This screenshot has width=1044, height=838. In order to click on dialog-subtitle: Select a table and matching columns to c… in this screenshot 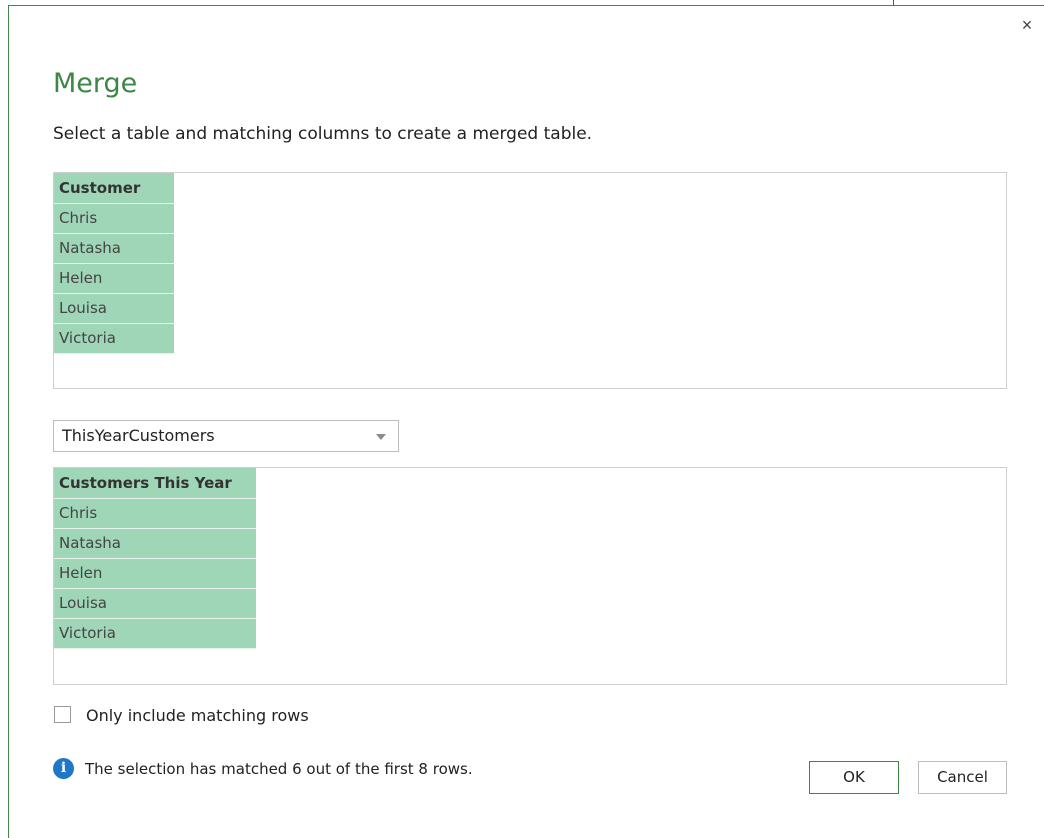, I will do `click(323, 134)`.